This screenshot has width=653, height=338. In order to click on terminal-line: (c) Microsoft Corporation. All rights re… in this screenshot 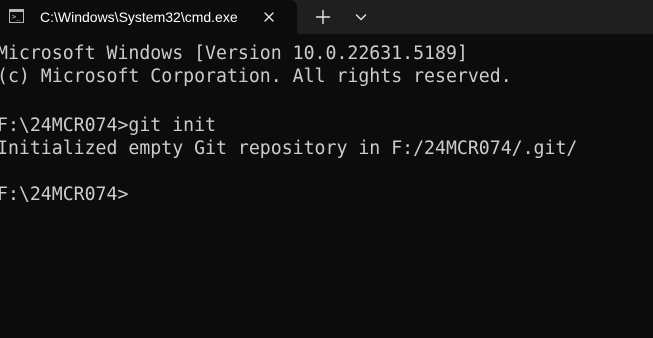, I will do `click(256, 76)`.